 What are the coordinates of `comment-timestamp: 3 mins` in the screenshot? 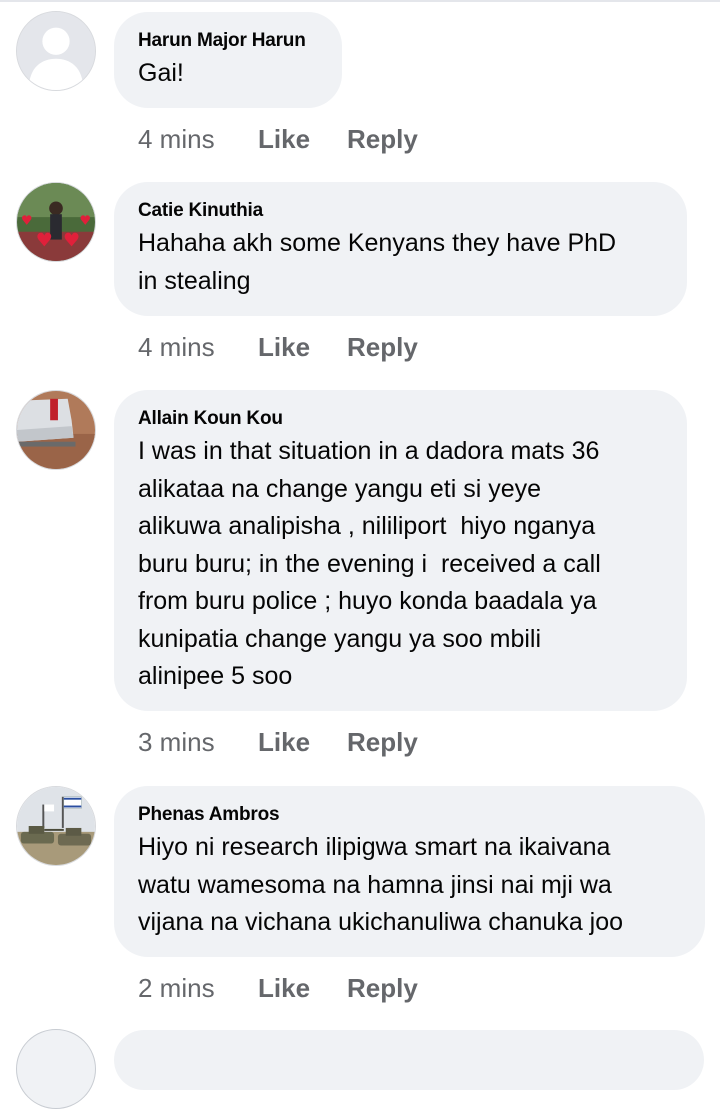 It's located at (198, 742).